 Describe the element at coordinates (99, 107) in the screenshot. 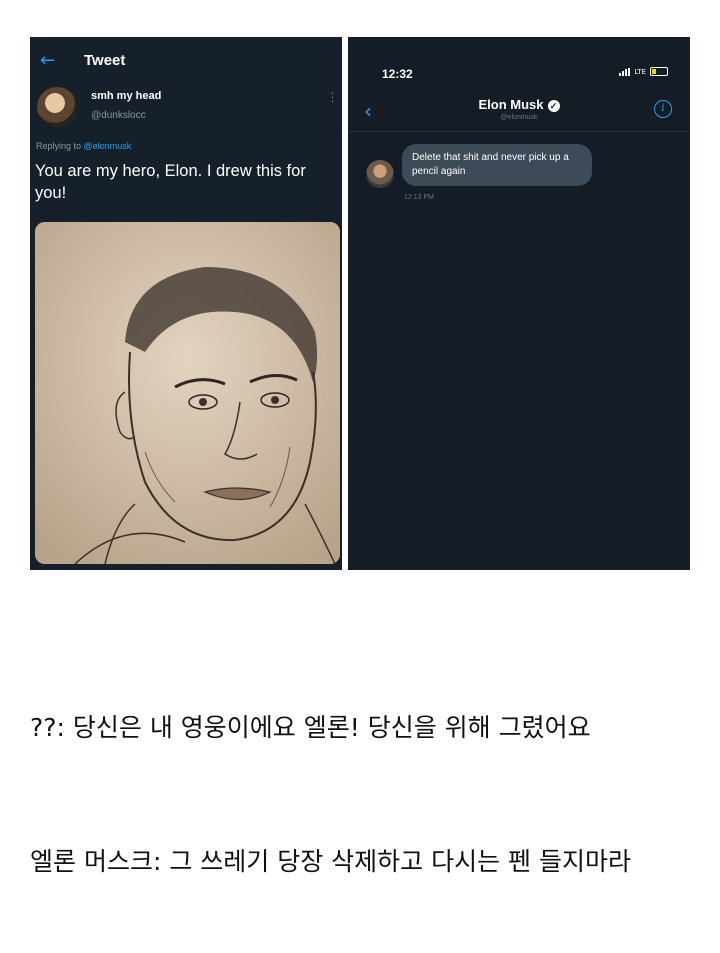

I see `tweet-author: smh my head @dunkslocc` at that location.